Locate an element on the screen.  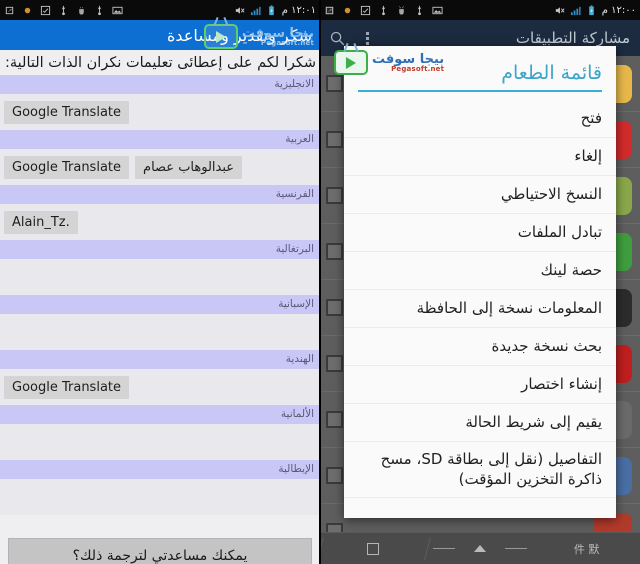
nav-dash-right is located at coordinates (516, 548).